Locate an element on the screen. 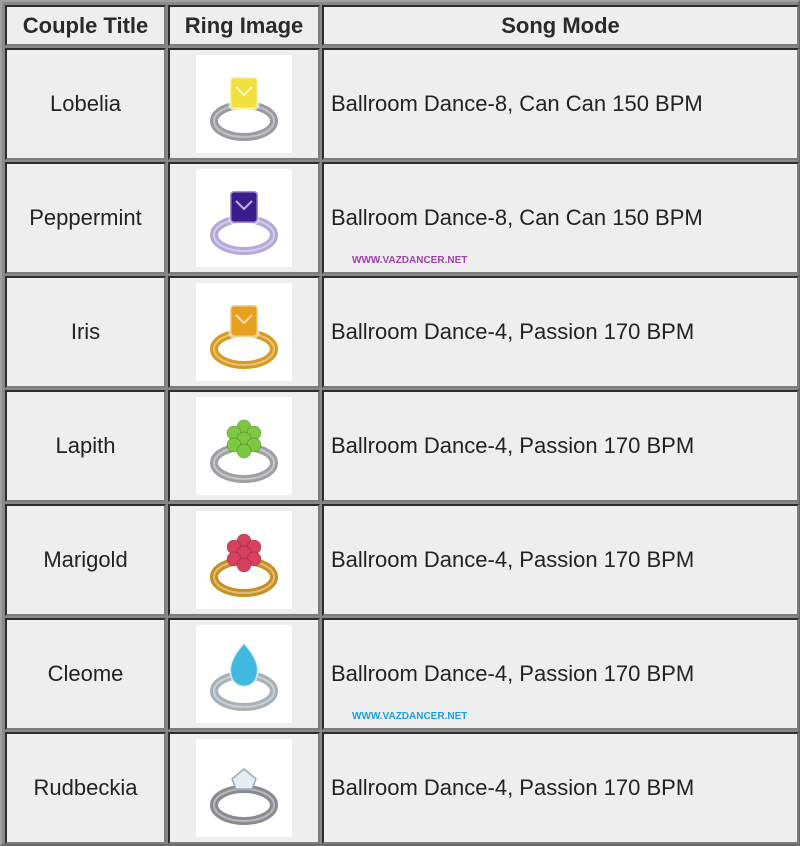 The image size is (800, 846). header-song-mode: Song Mode is located at coordinates (560, 25).